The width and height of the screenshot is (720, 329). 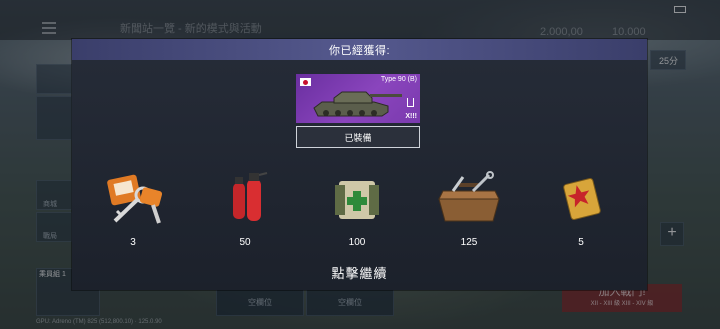 I want to click on star-card-icon, so click(x=581, y=199).